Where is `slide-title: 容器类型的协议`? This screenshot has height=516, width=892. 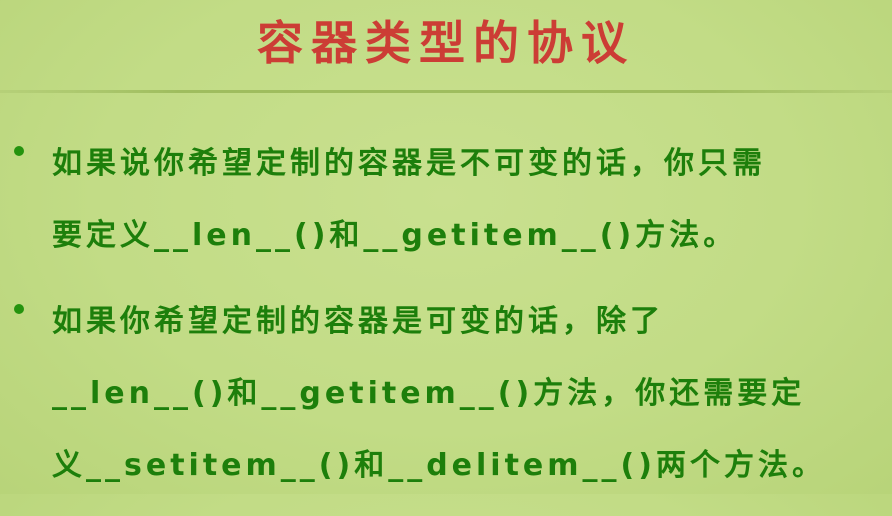
slide-title: 容器类型的协议 is located at coordinates (446, 43).